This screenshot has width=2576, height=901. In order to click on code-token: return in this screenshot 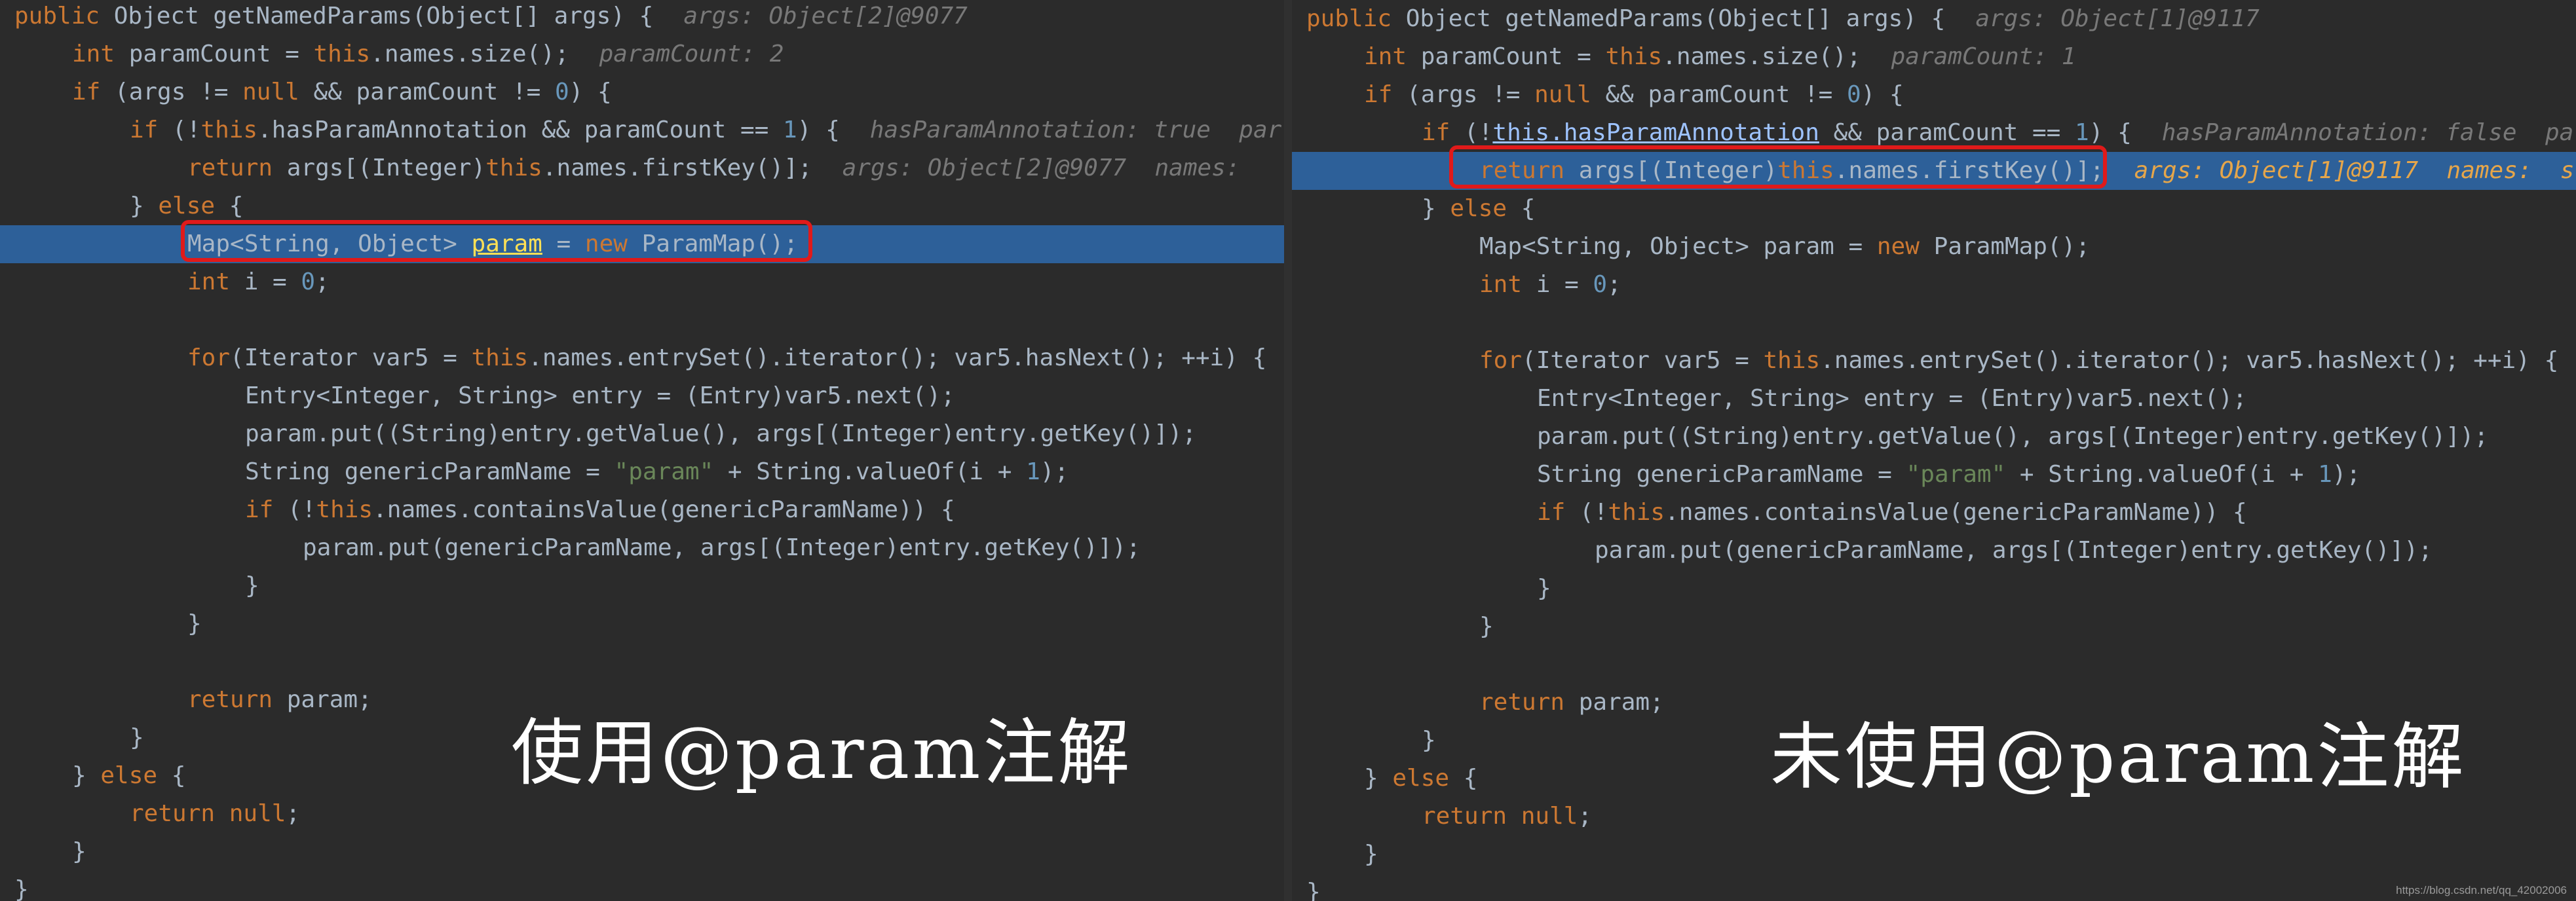, I will do `click(237, 168)`.